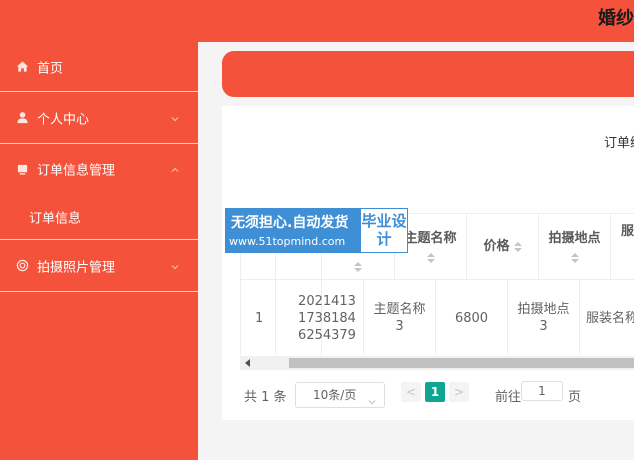  Describe the element at coordinates (99, 67) in the screenshot. I see `sidebar-item-home: 首页` at that location.